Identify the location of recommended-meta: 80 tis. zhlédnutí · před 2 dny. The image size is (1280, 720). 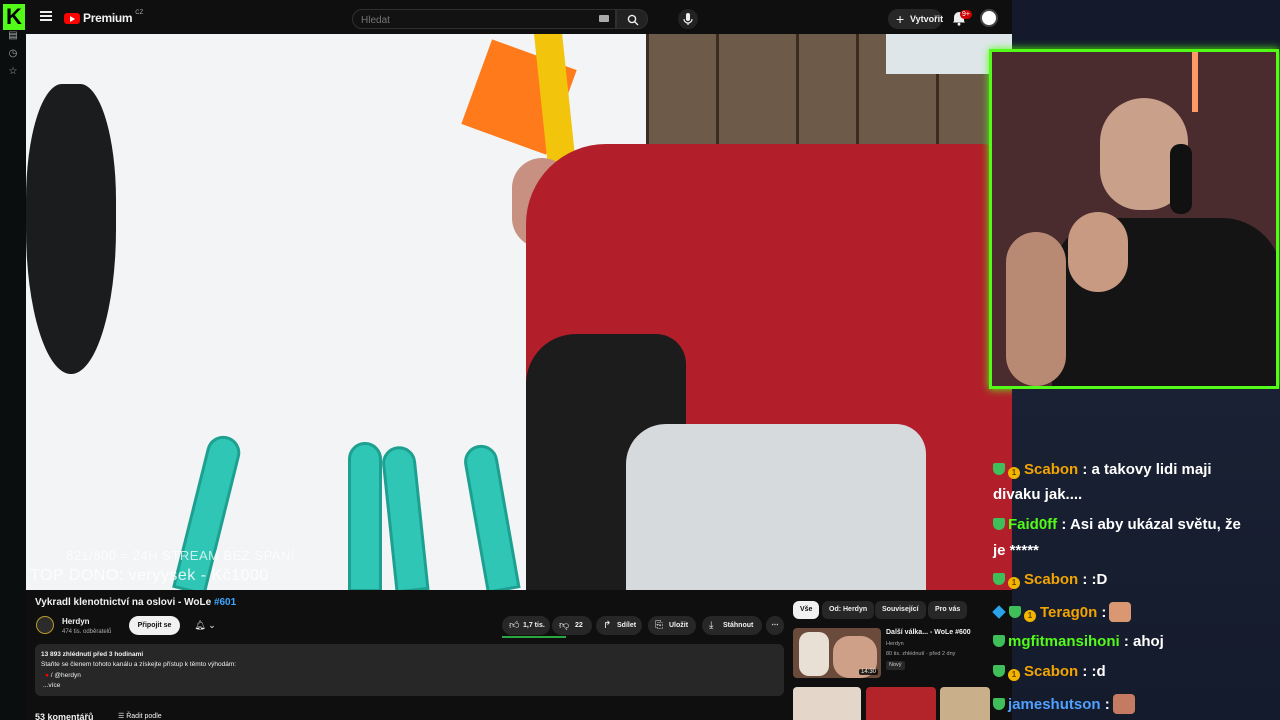
(921, 654).